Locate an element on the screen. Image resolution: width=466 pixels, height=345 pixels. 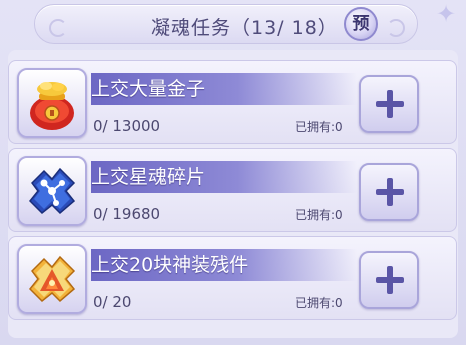
star-soul-fragment-icon is located at coordinates (52, 191).